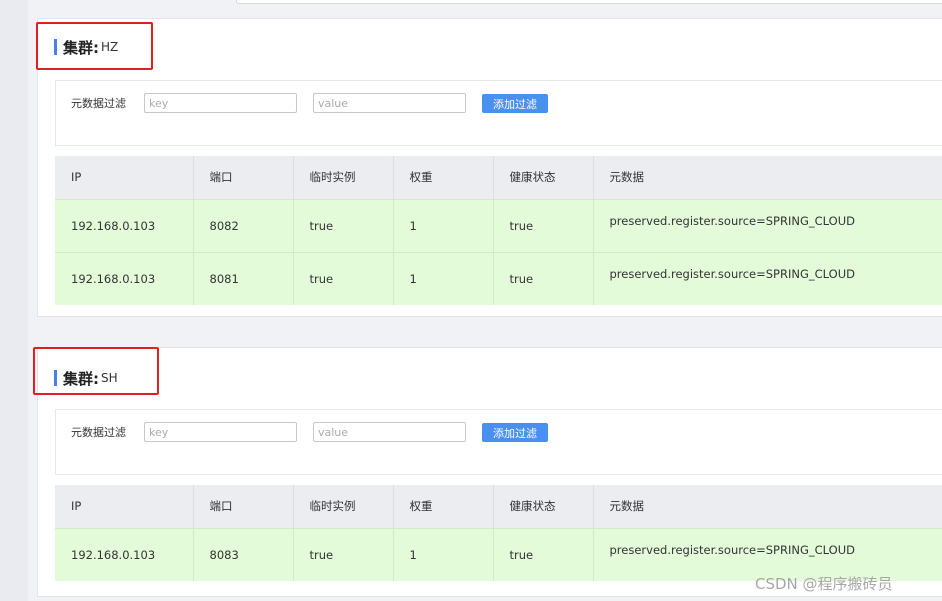 This screenshot has width=942, height=601. What do you see at coordinates (243, 278) in the screenshot?
I see `cell-port: 8081` at bounding box center [243, 278].